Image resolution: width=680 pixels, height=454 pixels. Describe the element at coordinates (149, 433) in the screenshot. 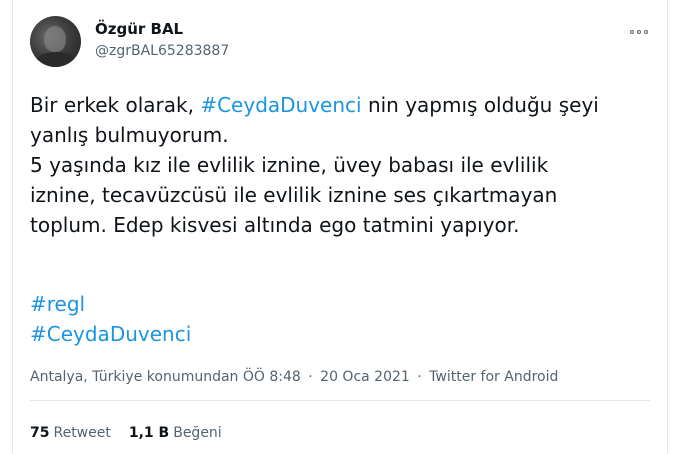

I see `likes-count: 1,1 B` at that location.